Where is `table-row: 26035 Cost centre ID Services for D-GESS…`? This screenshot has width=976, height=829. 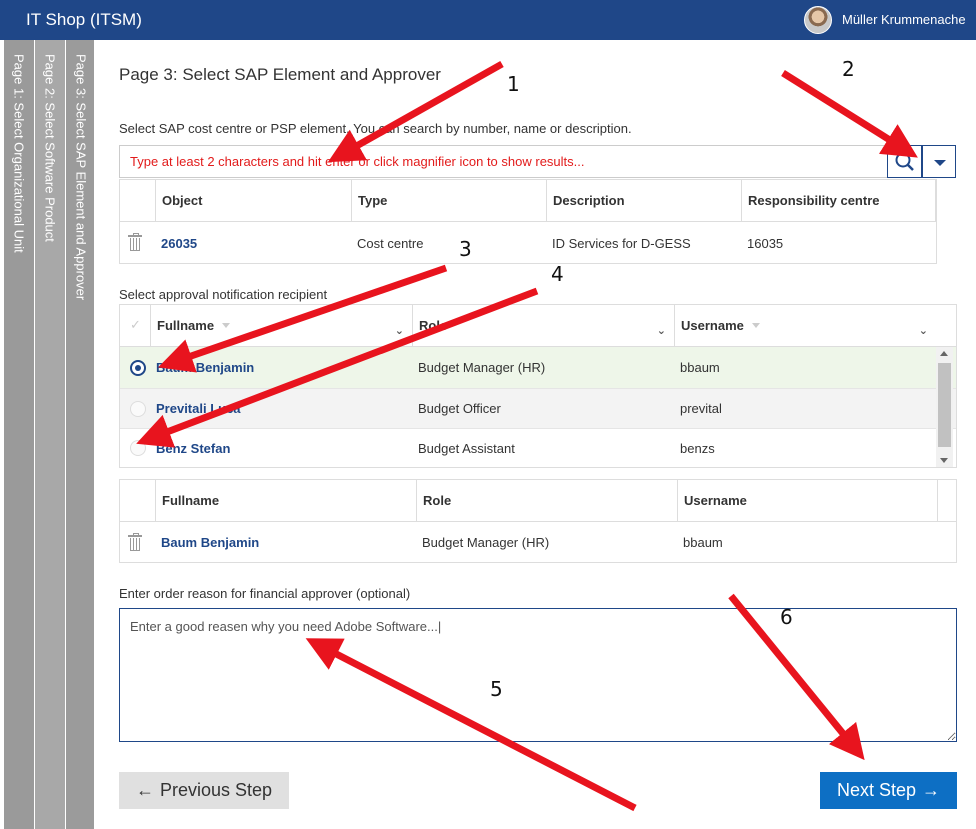
table-row: 26035 Cost centre ID Services for D-GESS… is located at coordinates (528, 243).